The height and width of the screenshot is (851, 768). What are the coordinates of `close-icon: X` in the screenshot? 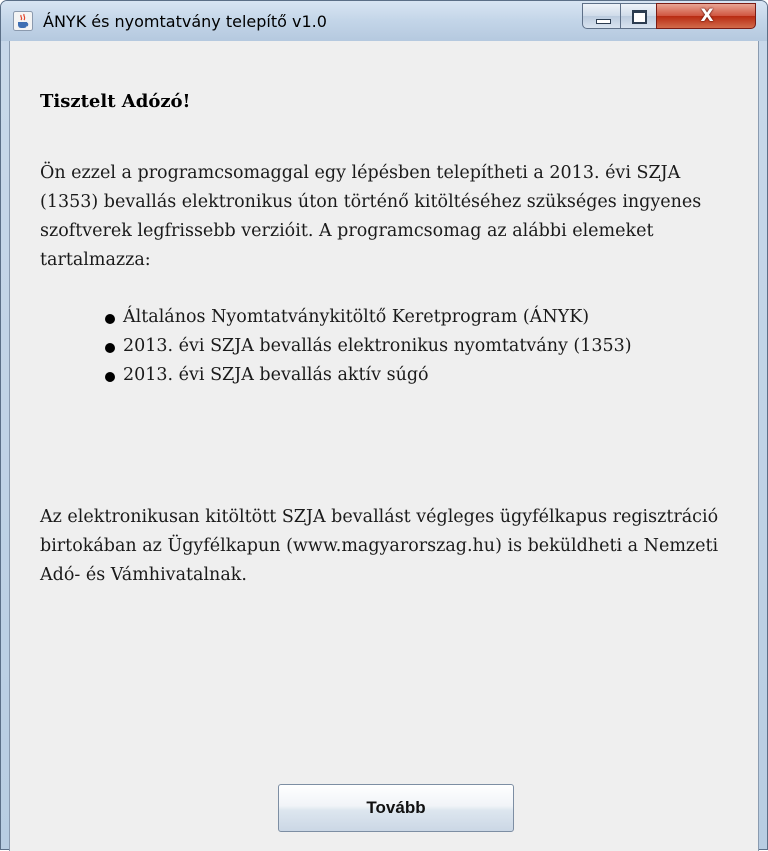 It's located at (707, 16).